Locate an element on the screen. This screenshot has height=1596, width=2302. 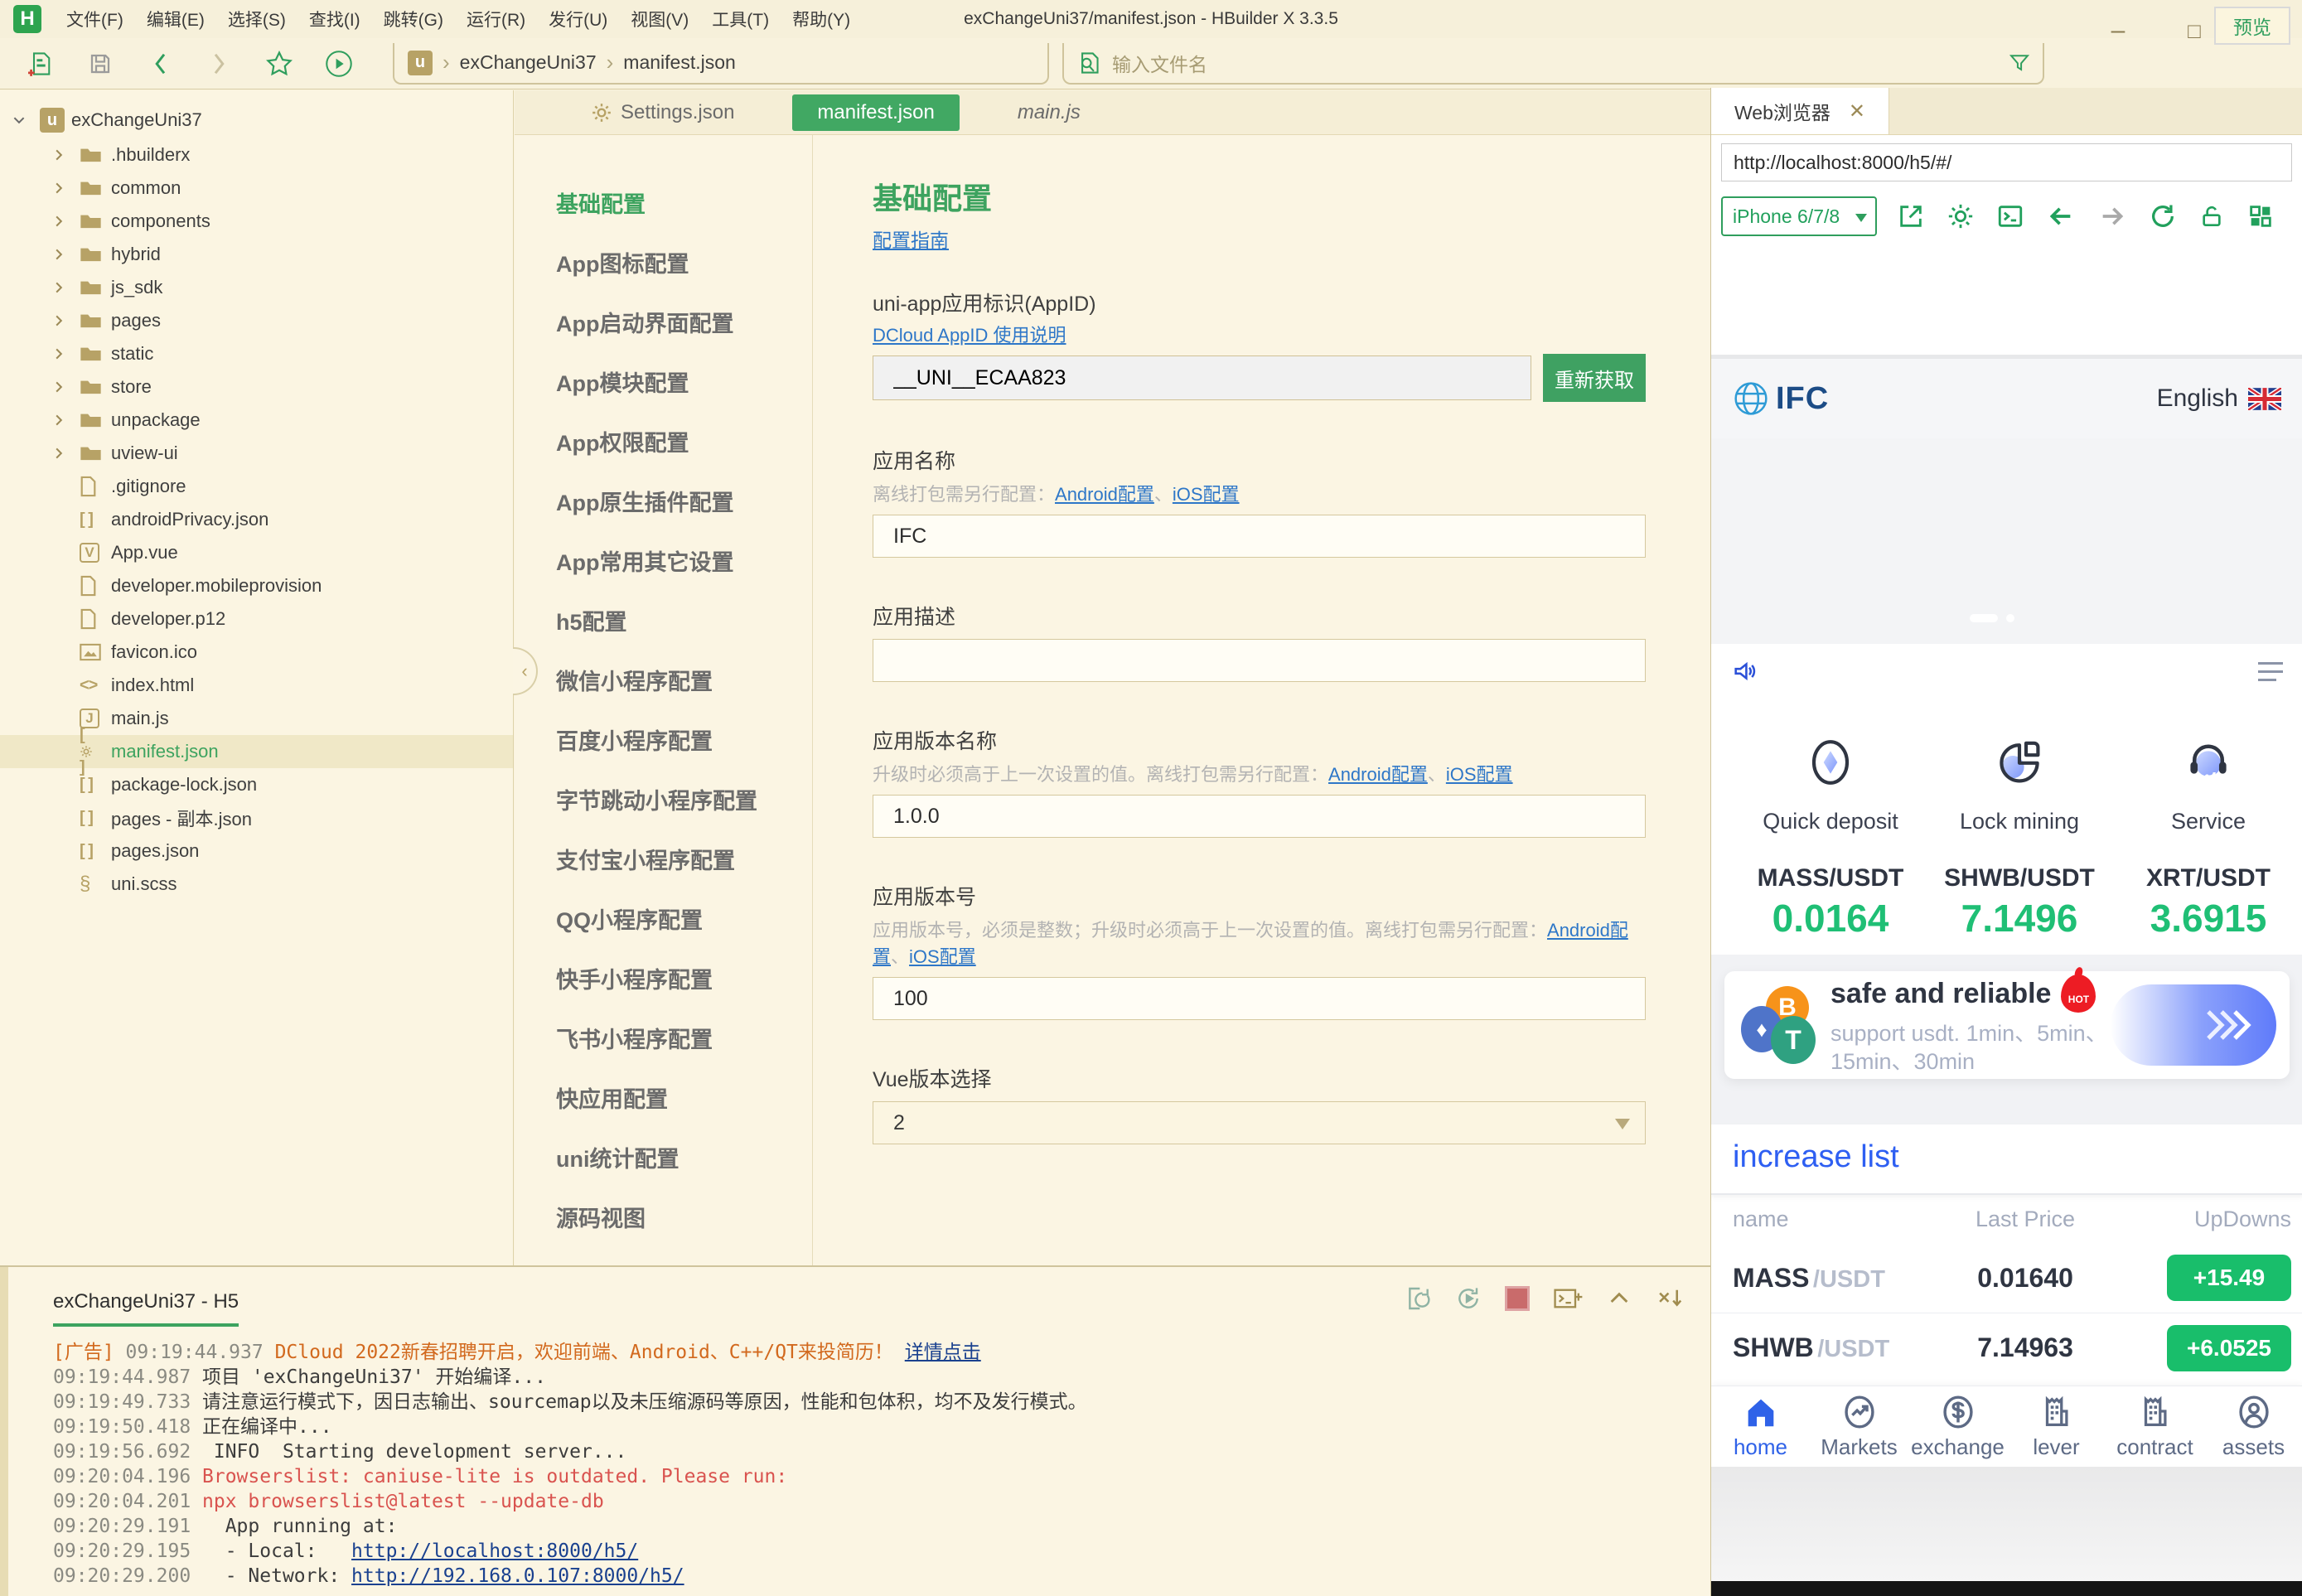
tree-item: pages is located at coordinates (256, 320).